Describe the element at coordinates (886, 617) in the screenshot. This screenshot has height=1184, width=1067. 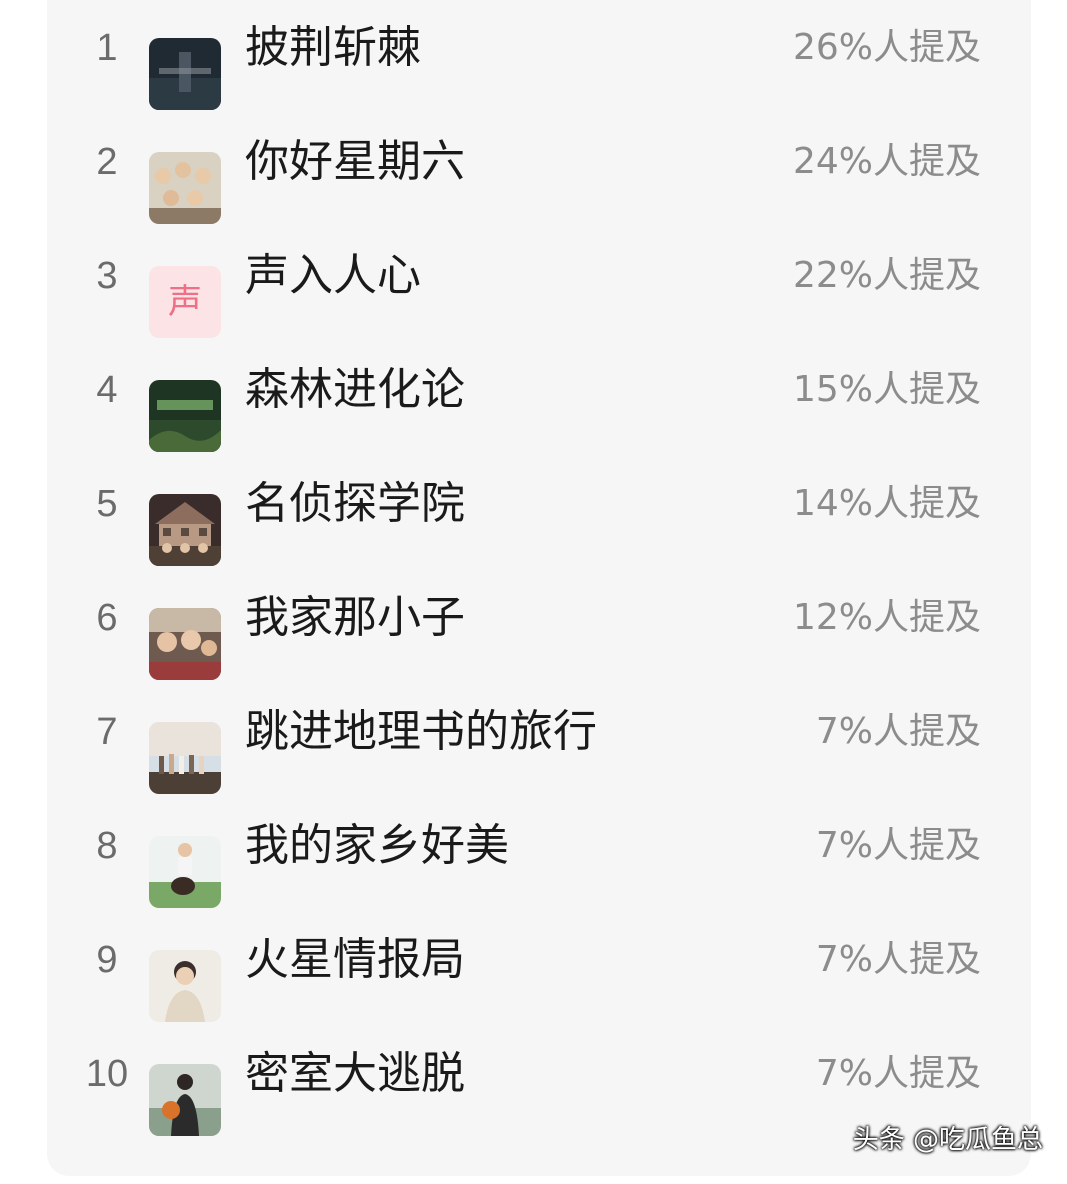
I see `mention-rate: 12%人提及` at that location.